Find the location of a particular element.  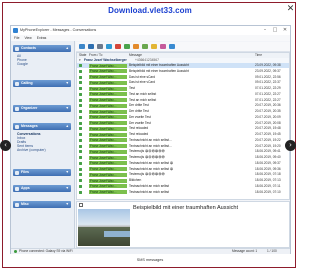

page-indicator: 1 / 100 is located at coordinates (272, 251).